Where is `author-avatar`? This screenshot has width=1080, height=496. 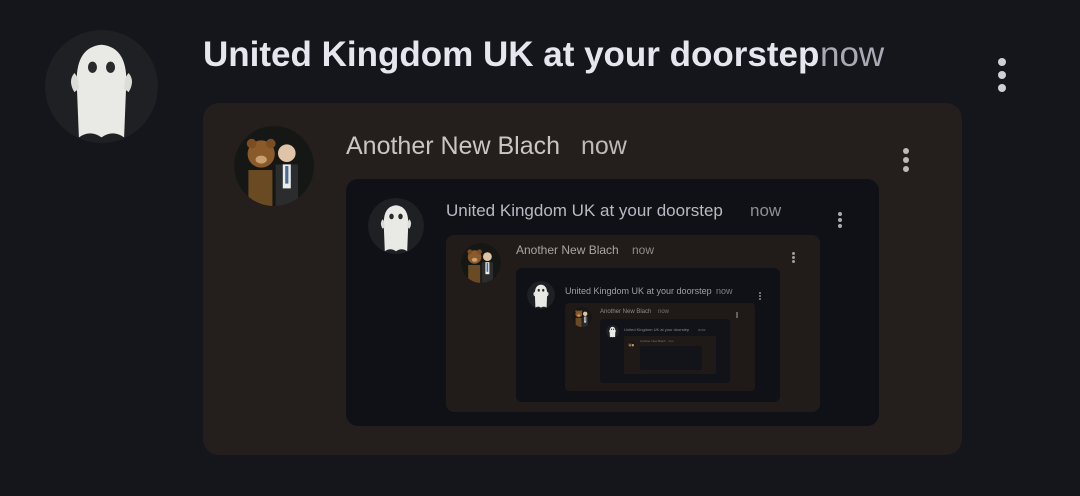
author-avatar is located at coordinates (101, 86).